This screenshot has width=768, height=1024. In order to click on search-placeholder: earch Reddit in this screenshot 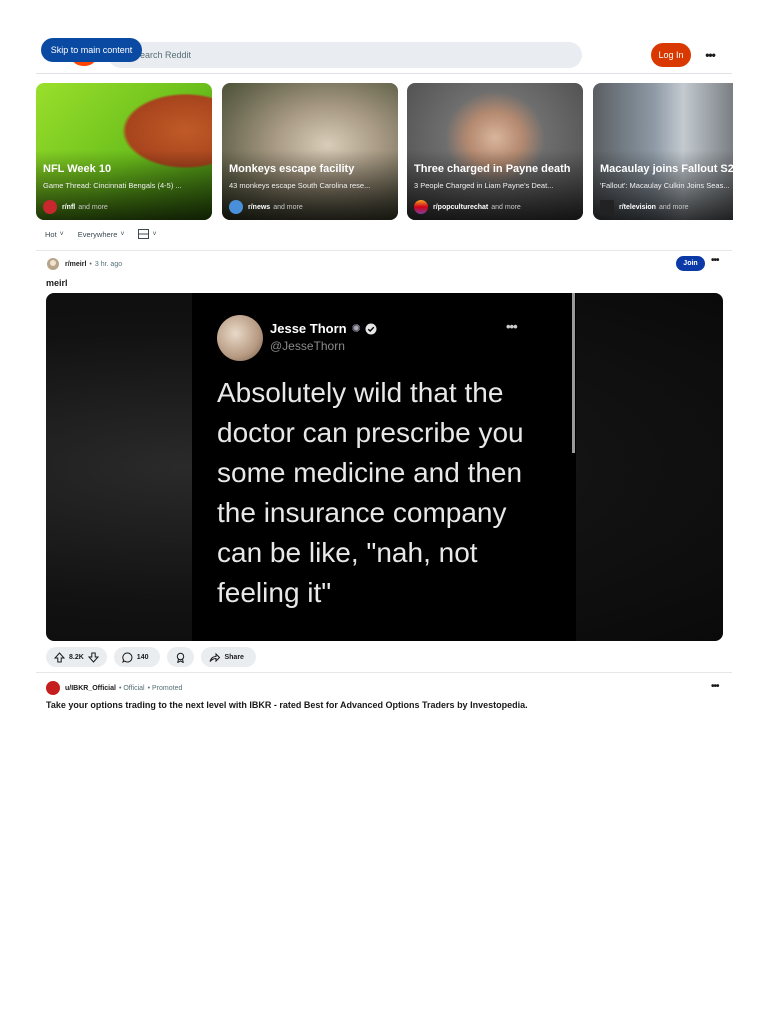, I will do `click(166, 55)`.